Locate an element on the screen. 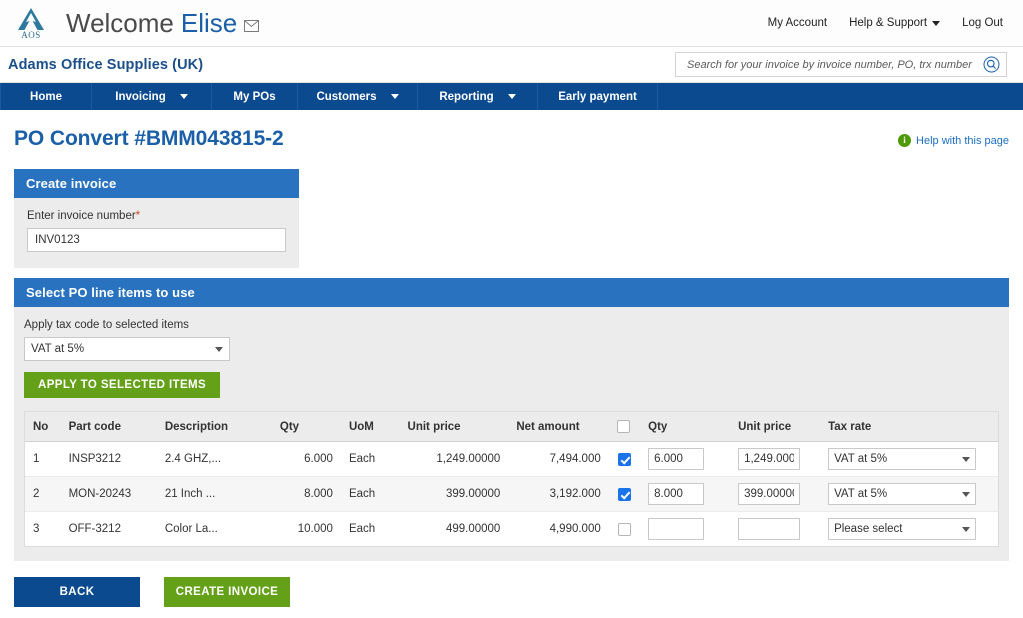 Image resolution: width=1023 pixels, height=618 pixels. nav-item-early-payment: Early payment is located at coordinates (598, 96).